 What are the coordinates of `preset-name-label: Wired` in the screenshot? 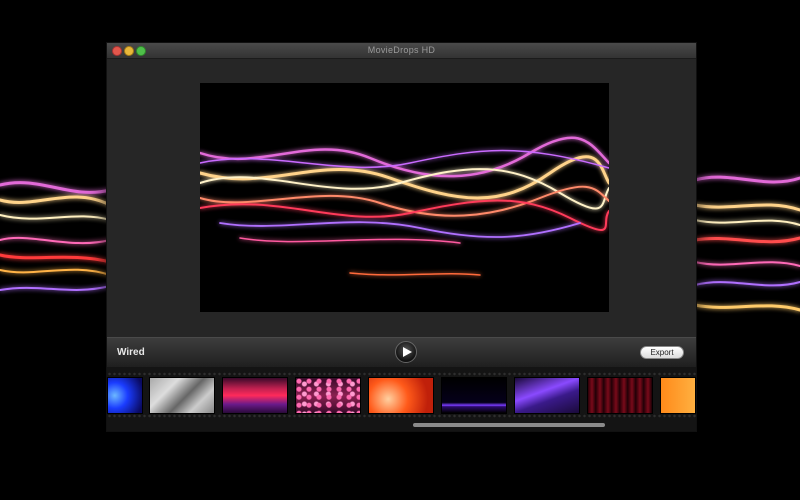 It's located at (131, 352).